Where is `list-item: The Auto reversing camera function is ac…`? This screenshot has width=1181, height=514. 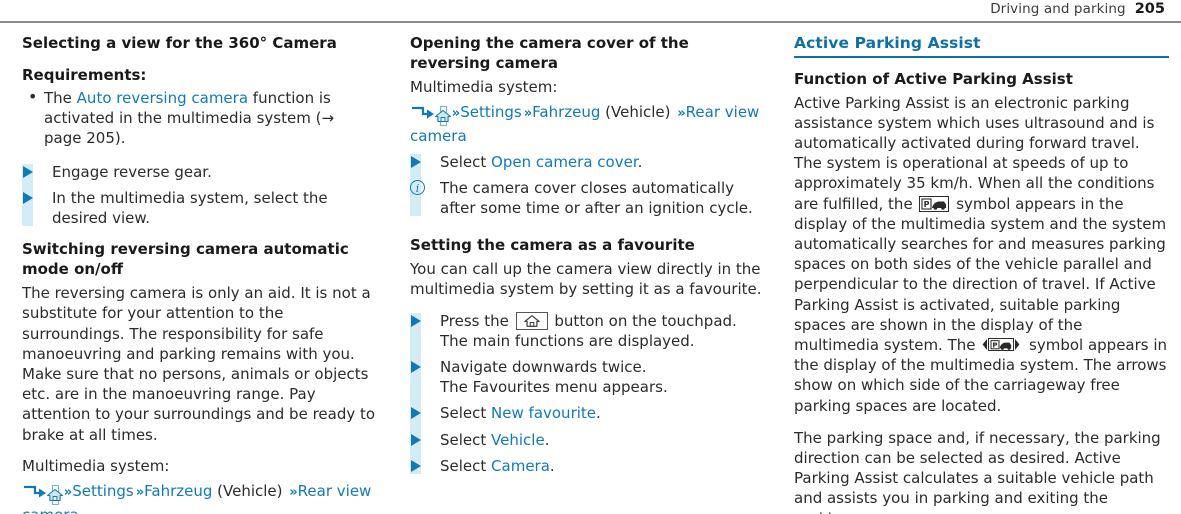
list-item: The Auto reversing camera function is ac… is located at coordinates (199, 118).